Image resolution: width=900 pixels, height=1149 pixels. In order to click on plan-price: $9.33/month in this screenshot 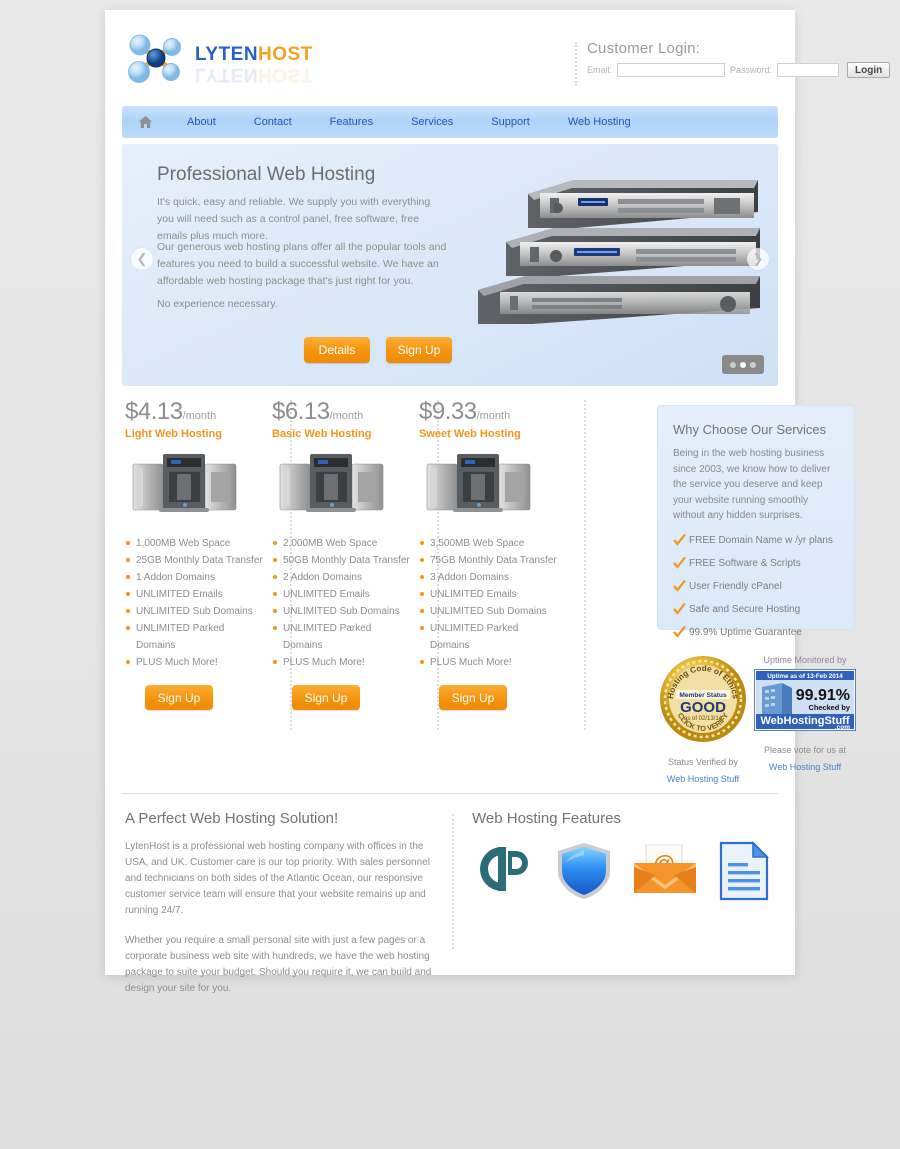, I will do `click(465, 411)`.